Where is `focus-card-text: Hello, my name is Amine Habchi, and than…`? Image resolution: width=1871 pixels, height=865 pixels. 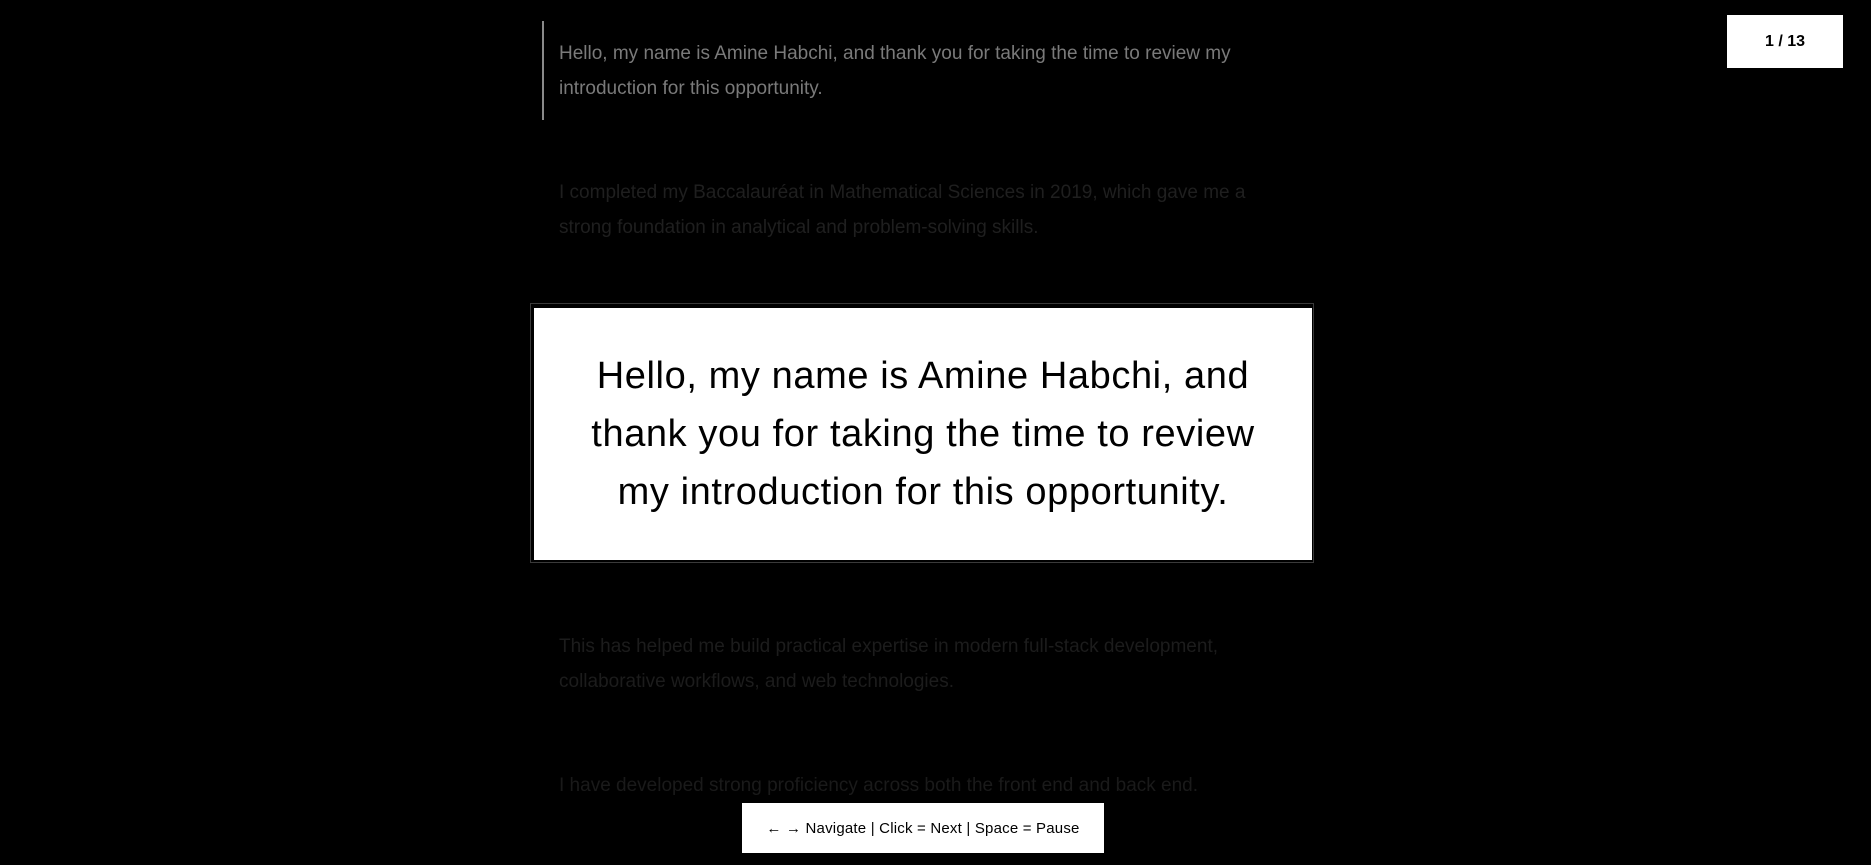
focus-card-text: Hello, my name is Amine Habchi, and than… is located at coordinates (923, 434).